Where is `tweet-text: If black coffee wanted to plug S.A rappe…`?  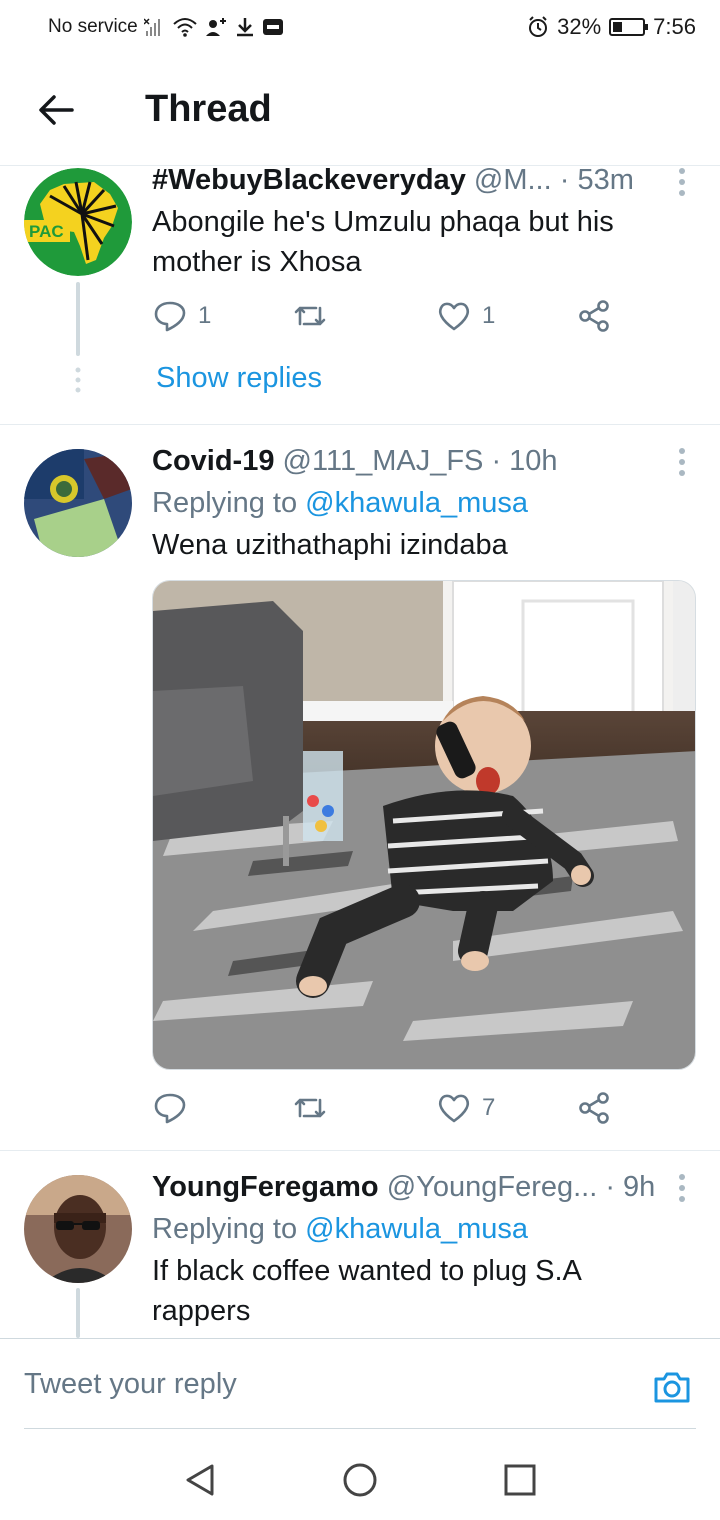 tweet-text: If black coffee wanted to plug S.A rappe… is located at coordinates (366, 1291).